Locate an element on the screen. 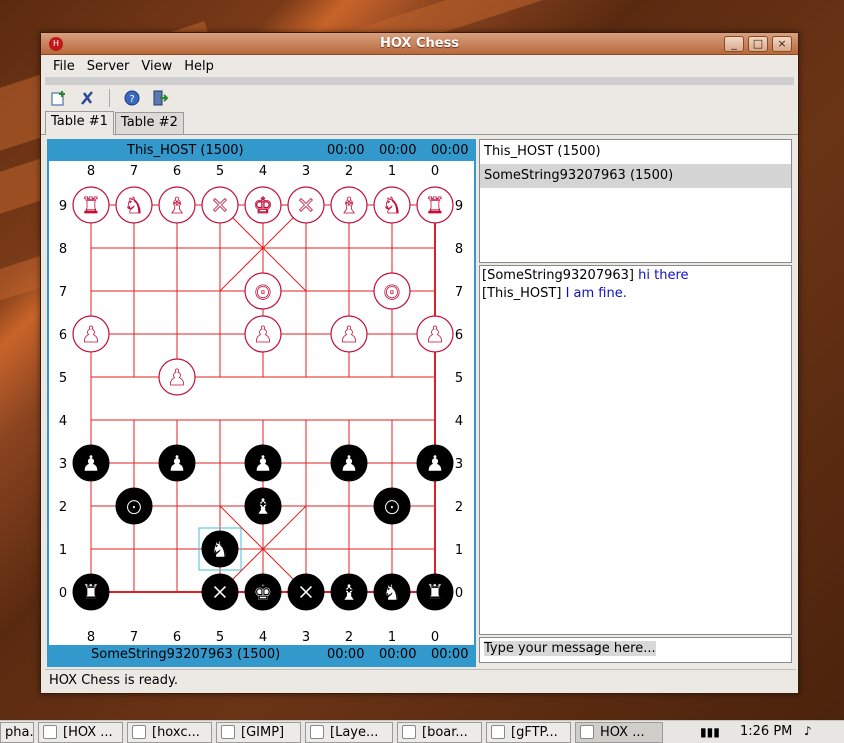 The width and height of the screenshot is (844, 743). rank-label-right: 4 is located at coordinates (459, 421).